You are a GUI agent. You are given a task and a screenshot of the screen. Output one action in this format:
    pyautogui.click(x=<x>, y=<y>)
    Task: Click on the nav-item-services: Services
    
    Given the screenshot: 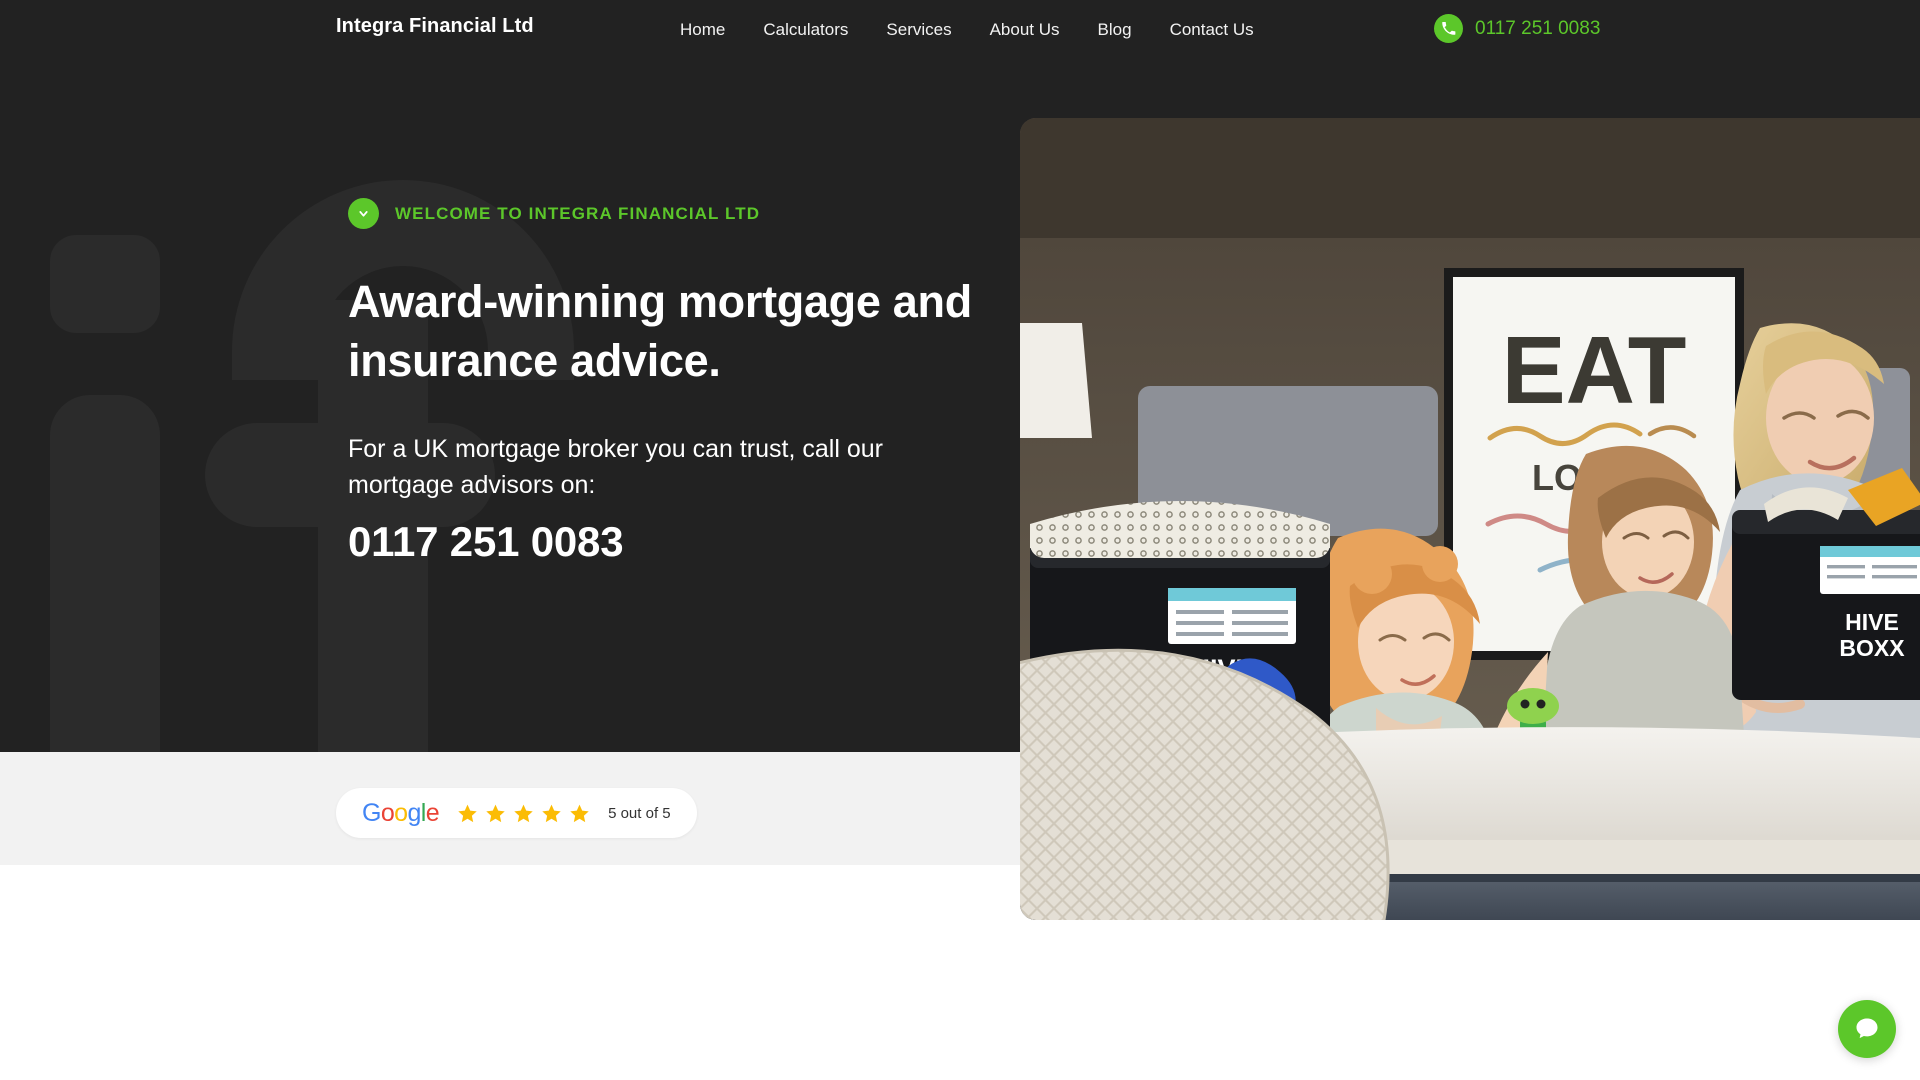 What is the action you would take?
    pyautogui.click(x=918, y=30)
    